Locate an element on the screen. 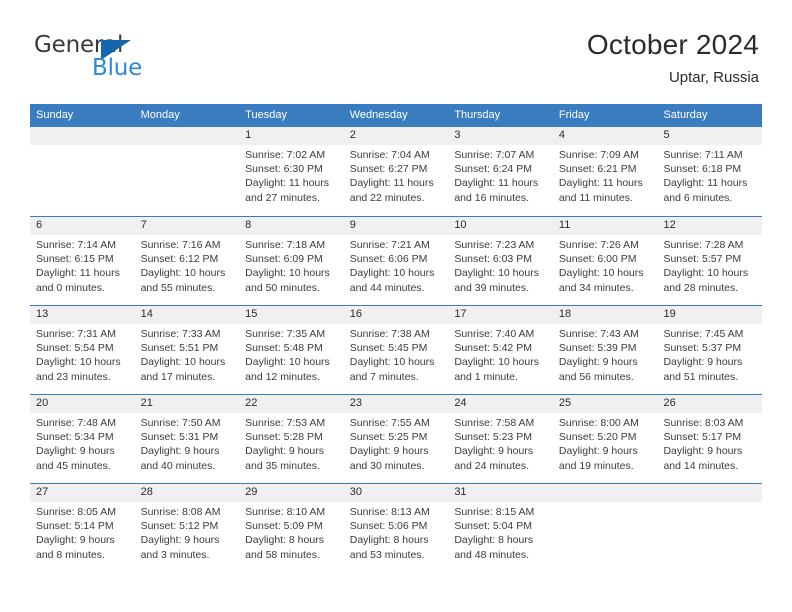  general-blue-logo: General Blue is located at coordinates (149, 58).